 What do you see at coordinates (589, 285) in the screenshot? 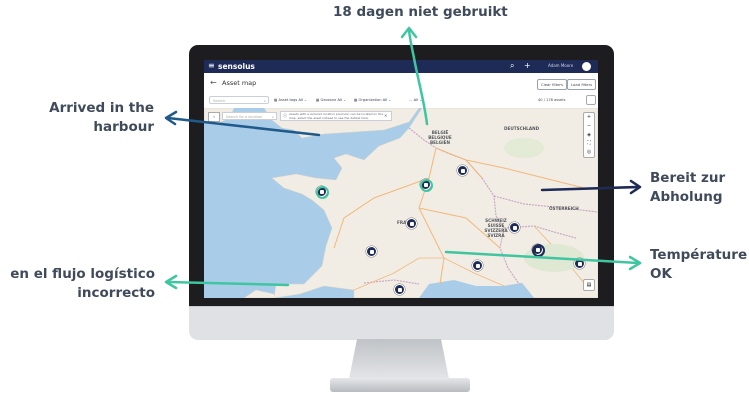
I see `layers-icon: ▤` at bounding box center [589, 285].